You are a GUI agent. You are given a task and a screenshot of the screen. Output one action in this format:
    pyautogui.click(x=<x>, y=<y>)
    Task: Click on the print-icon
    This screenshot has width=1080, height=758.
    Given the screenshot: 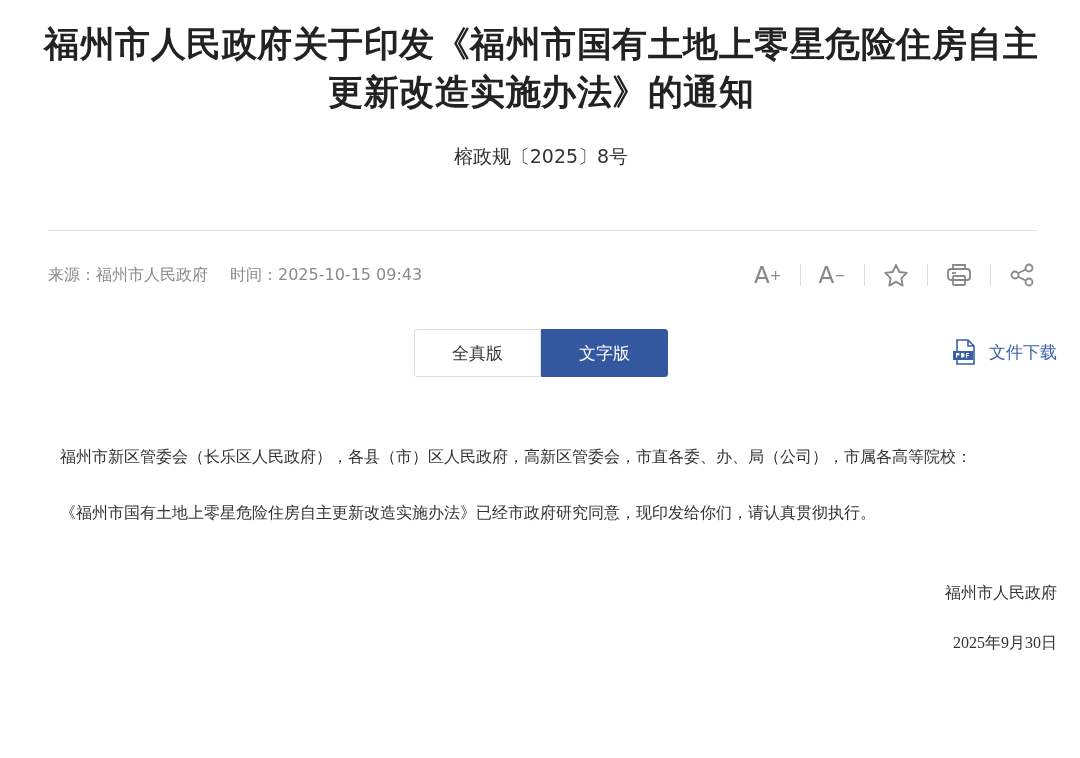 What is the action you would take?
    pyautogui.click(x=959, y=275)
    